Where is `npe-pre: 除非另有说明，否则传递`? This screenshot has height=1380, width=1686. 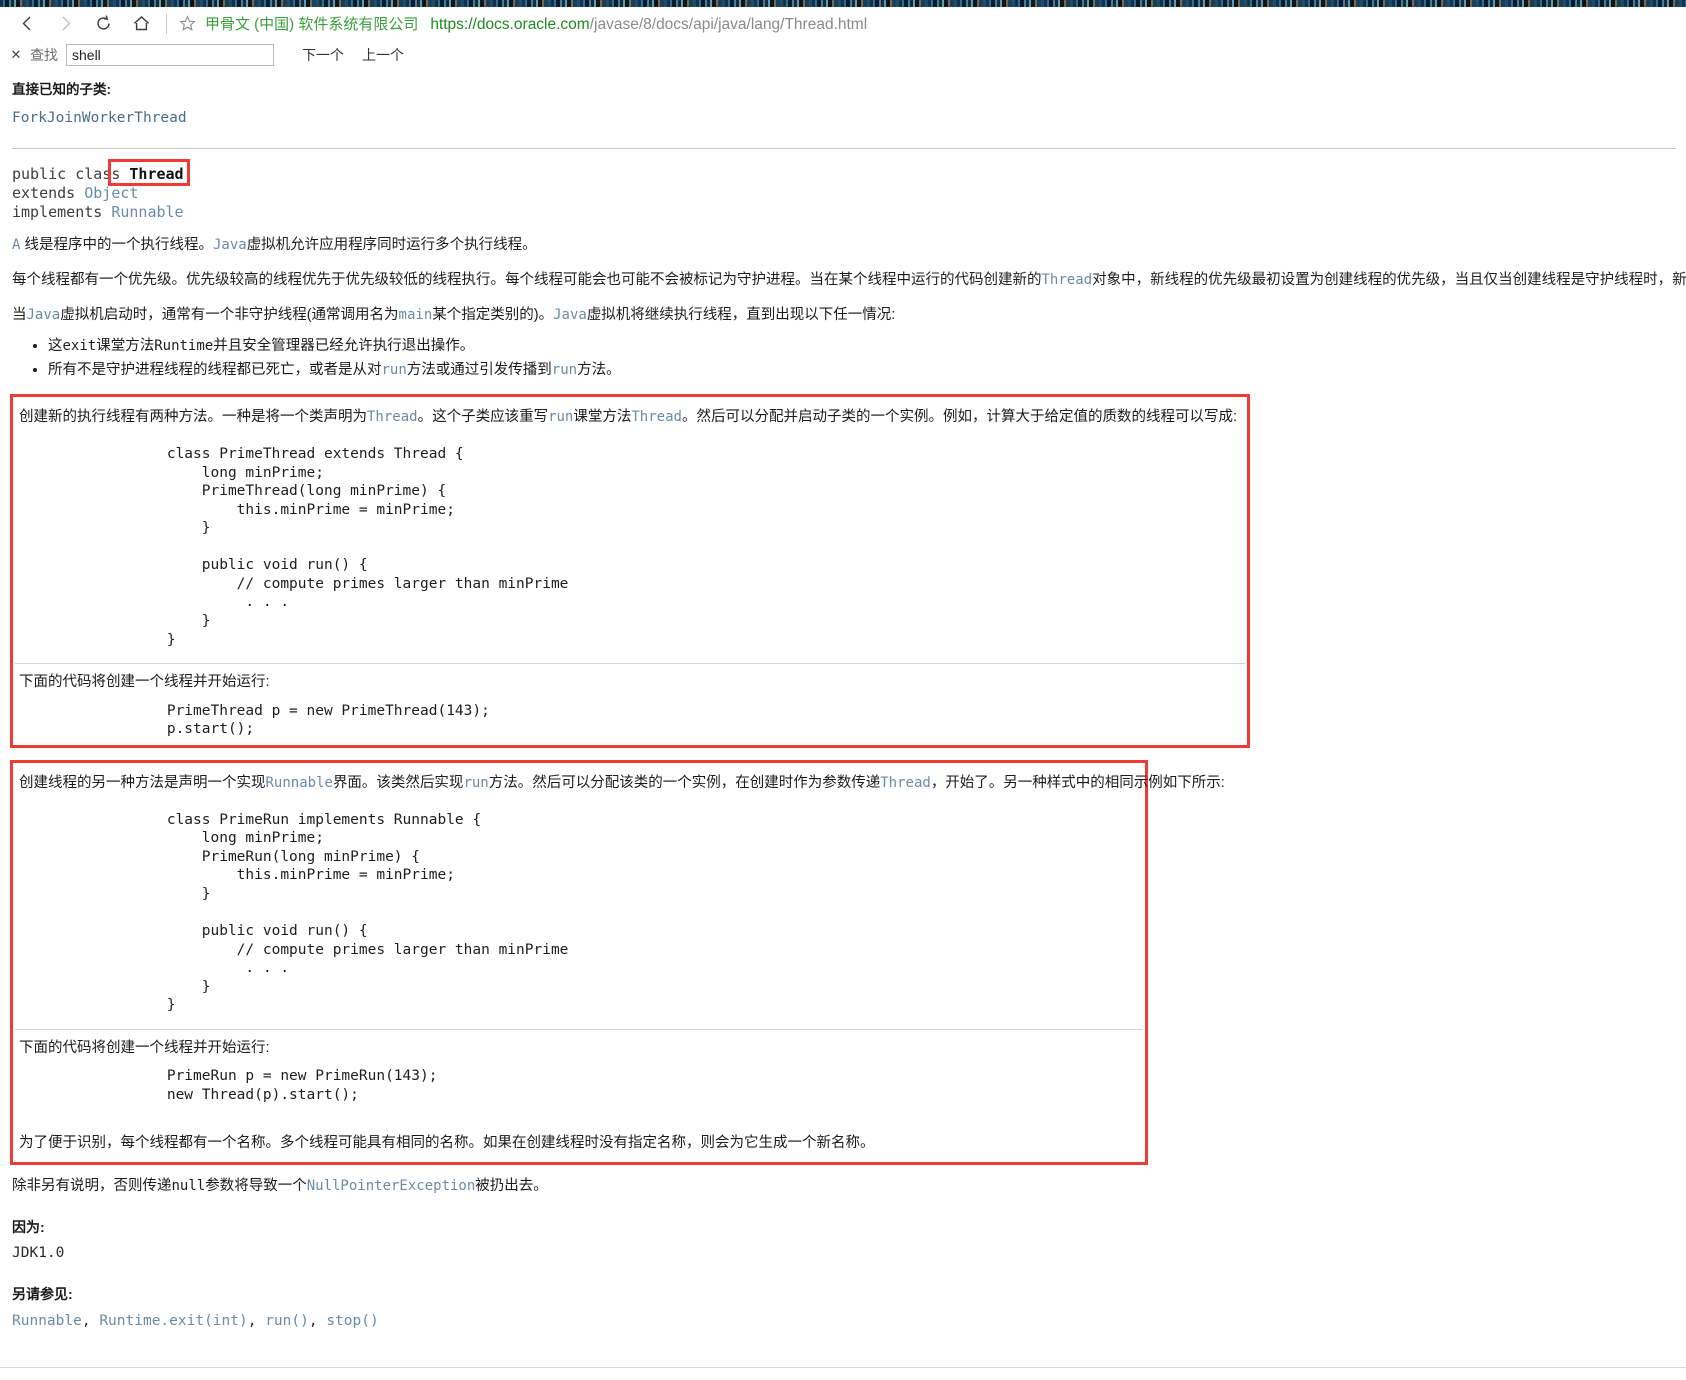
npe-pre: 除非另有说明，否则传递 is located at coordinates (92, 1186).